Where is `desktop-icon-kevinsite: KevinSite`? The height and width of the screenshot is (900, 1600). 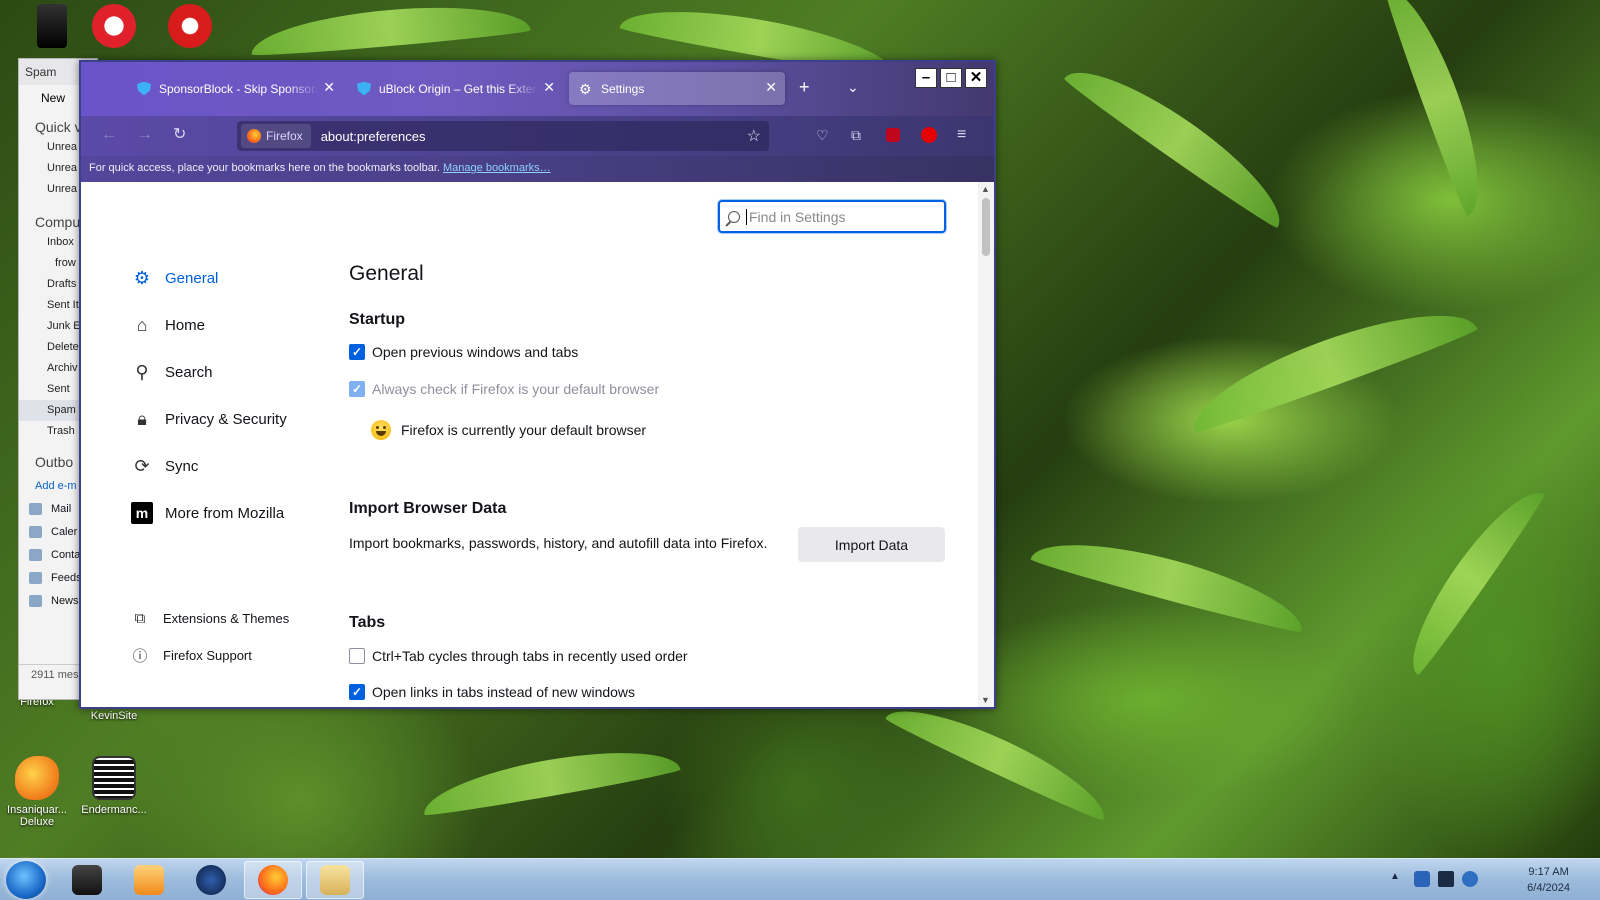
desktop-icon-kevinsite: KevinSite is located at coordinates (114, 716).